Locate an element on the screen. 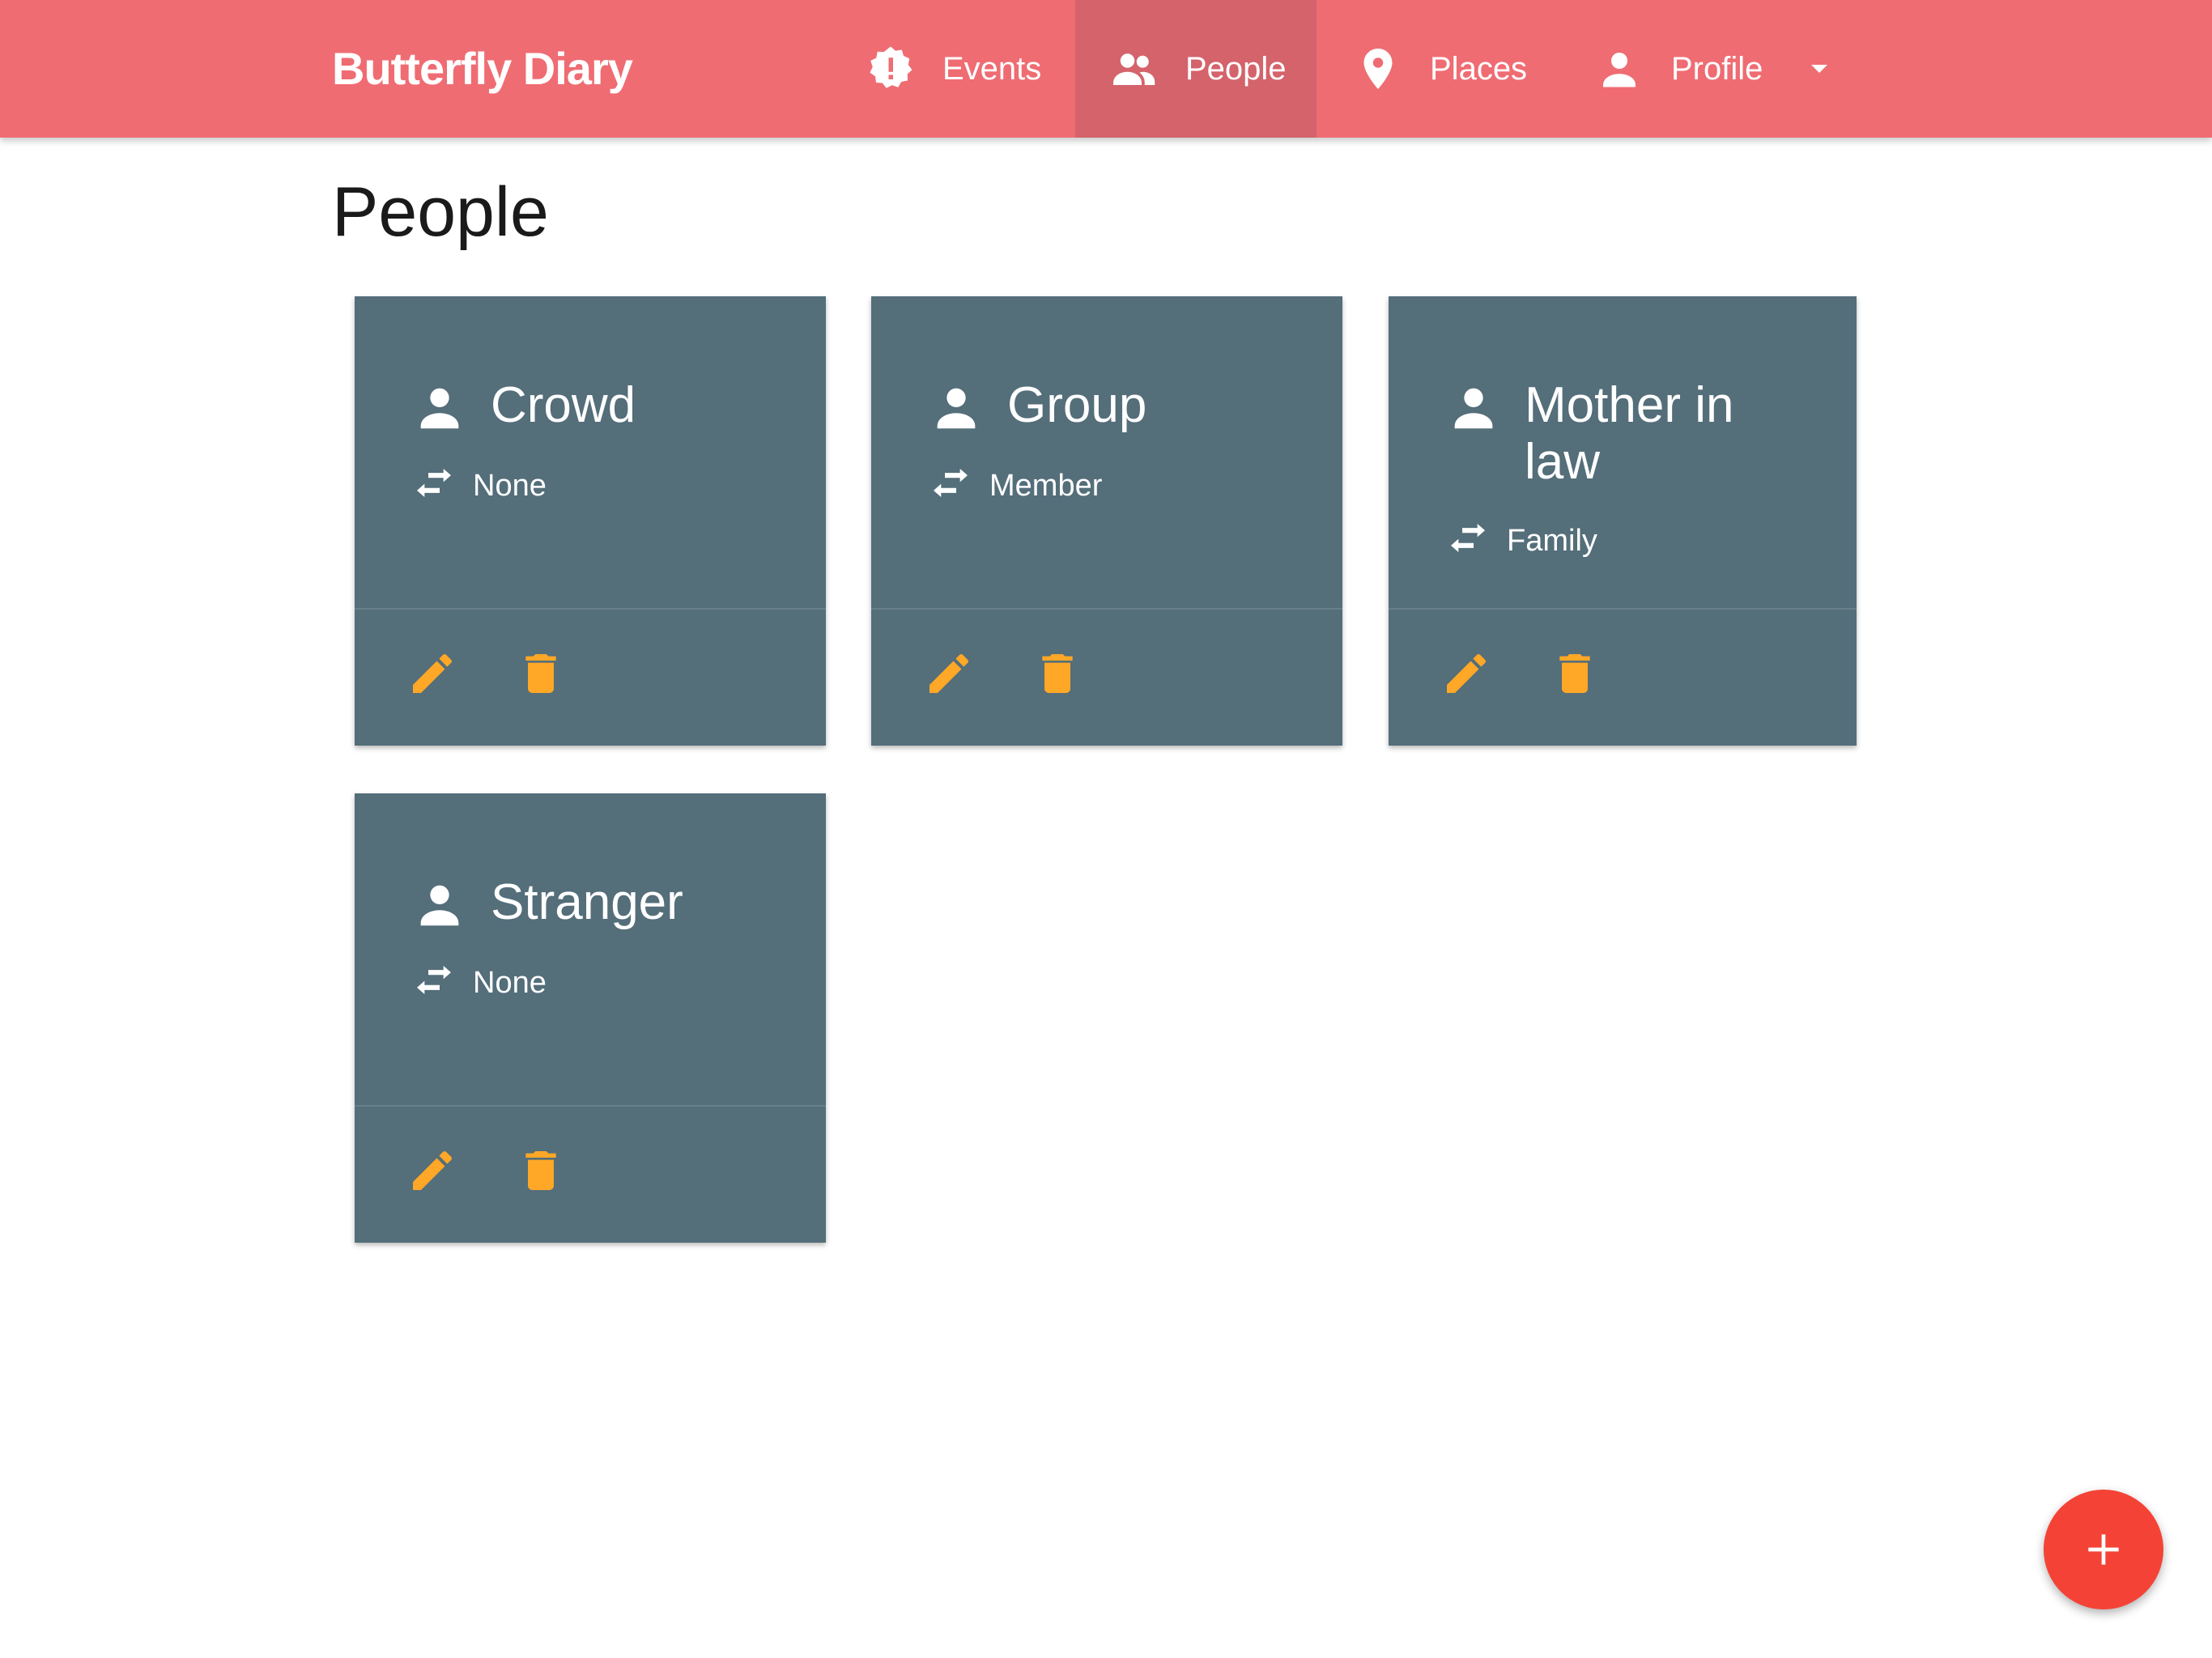  card-content: Mother in law Family is located at coordinates (1623, 452).